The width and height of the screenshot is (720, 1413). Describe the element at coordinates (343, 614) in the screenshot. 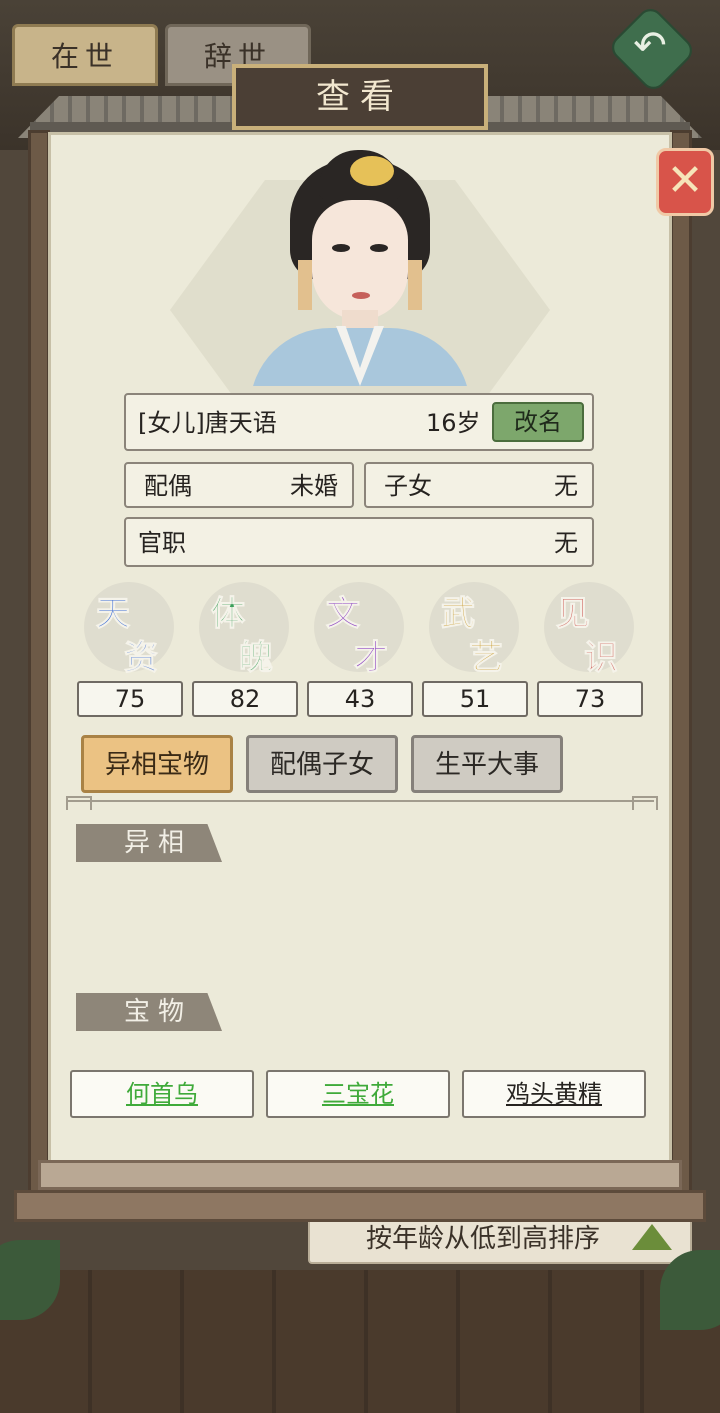

I see `attribute-literary-label-top: 文` at that location.